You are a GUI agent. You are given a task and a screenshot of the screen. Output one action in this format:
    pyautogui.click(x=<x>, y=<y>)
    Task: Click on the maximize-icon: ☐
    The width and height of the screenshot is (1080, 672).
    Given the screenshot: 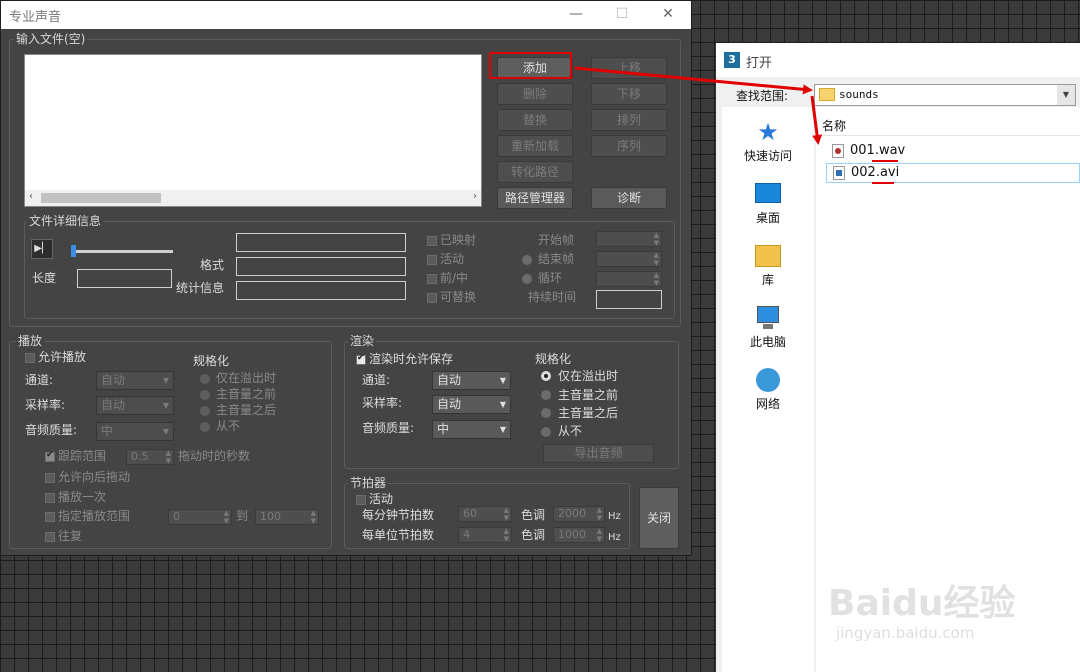 What is the action you would take?
    pyautogui.click(x=622, y=14)
    